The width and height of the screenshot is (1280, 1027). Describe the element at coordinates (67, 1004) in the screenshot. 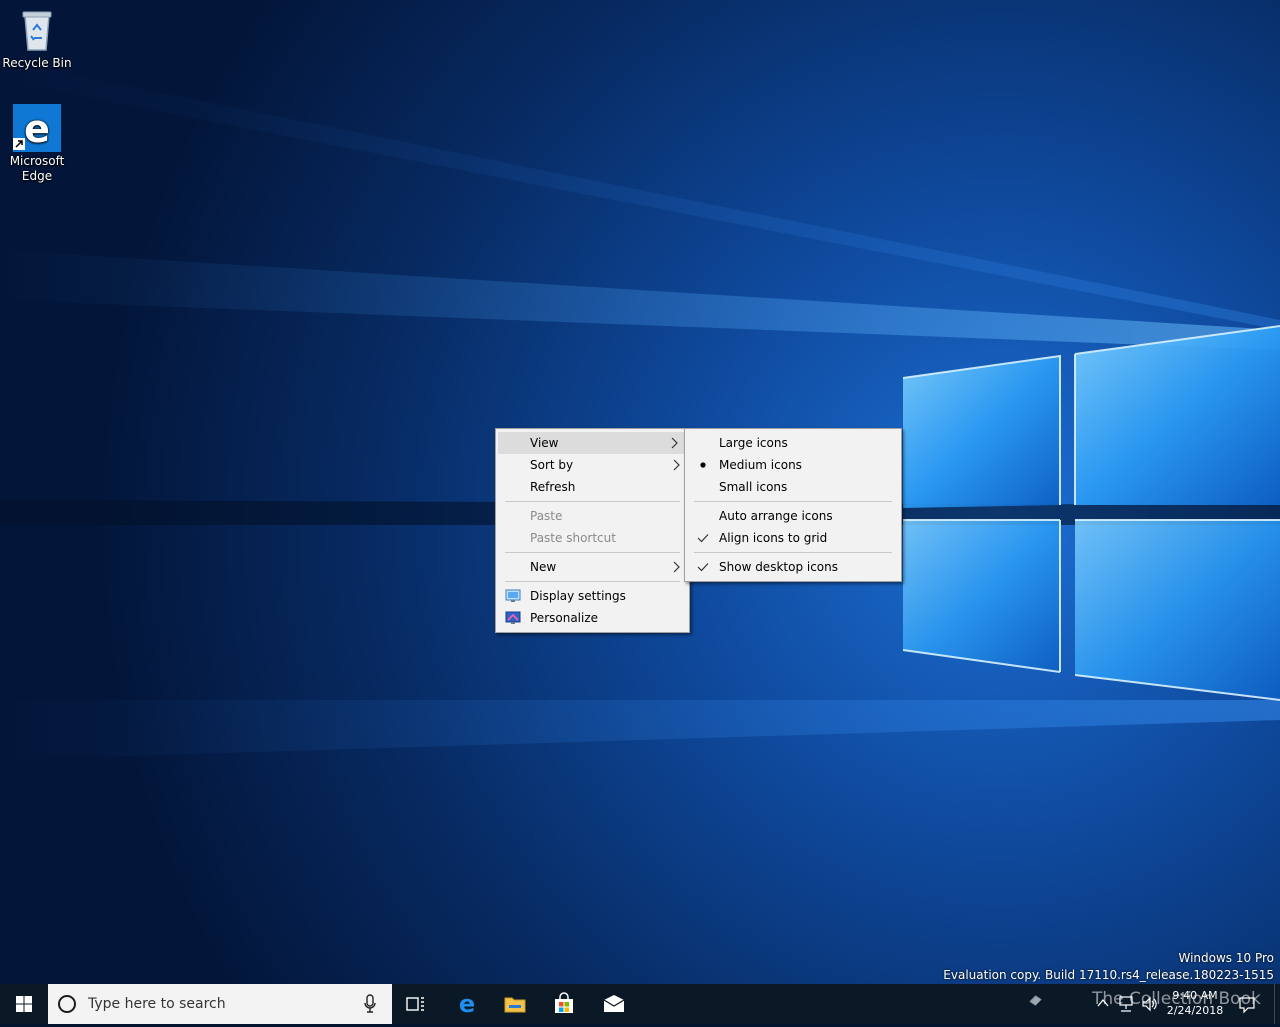

I see `cortana-icon` at that location.